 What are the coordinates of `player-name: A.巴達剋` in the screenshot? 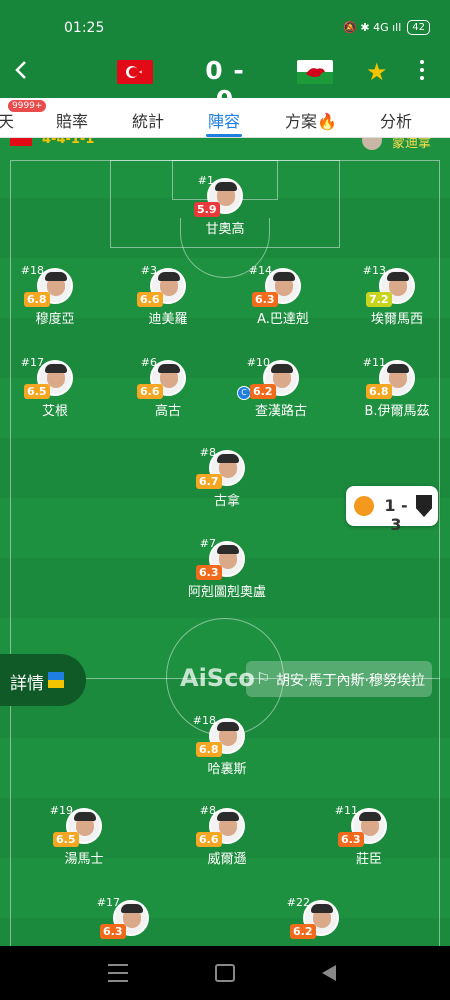 It's located at (283, 319).